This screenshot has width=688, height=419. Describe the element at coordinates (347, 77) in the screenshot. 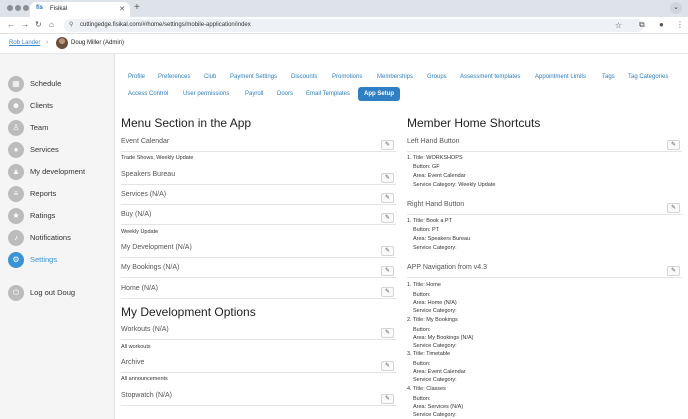

I see `tab-promotions: Promotions` at that location.